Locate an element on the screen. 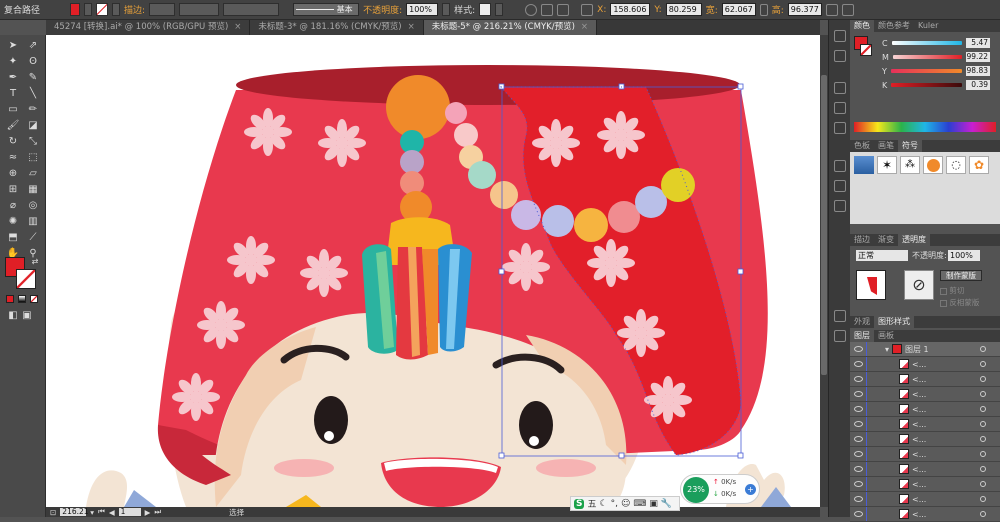  zoom-field: 216.21 is located at coordinates (74, 512).